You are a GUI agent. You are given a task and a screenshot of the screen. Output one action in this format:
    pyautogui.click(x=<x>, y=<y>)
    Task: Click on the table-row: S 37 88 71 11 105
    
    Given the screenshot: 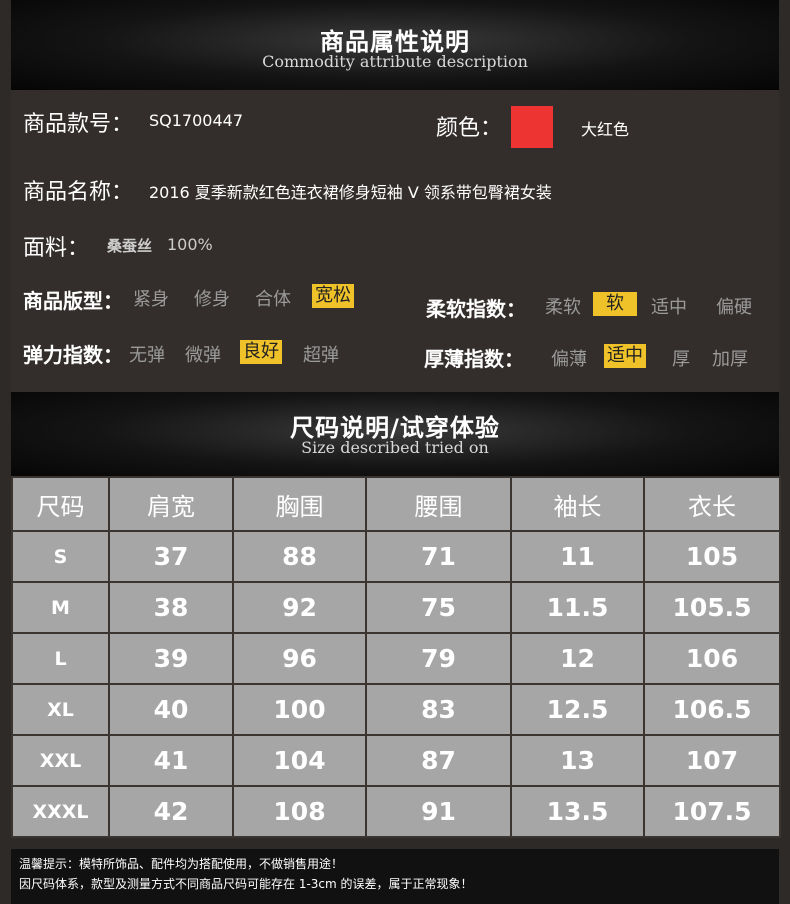 What is the action you would take?
    pyautogui.click(x=396, y=556)
    